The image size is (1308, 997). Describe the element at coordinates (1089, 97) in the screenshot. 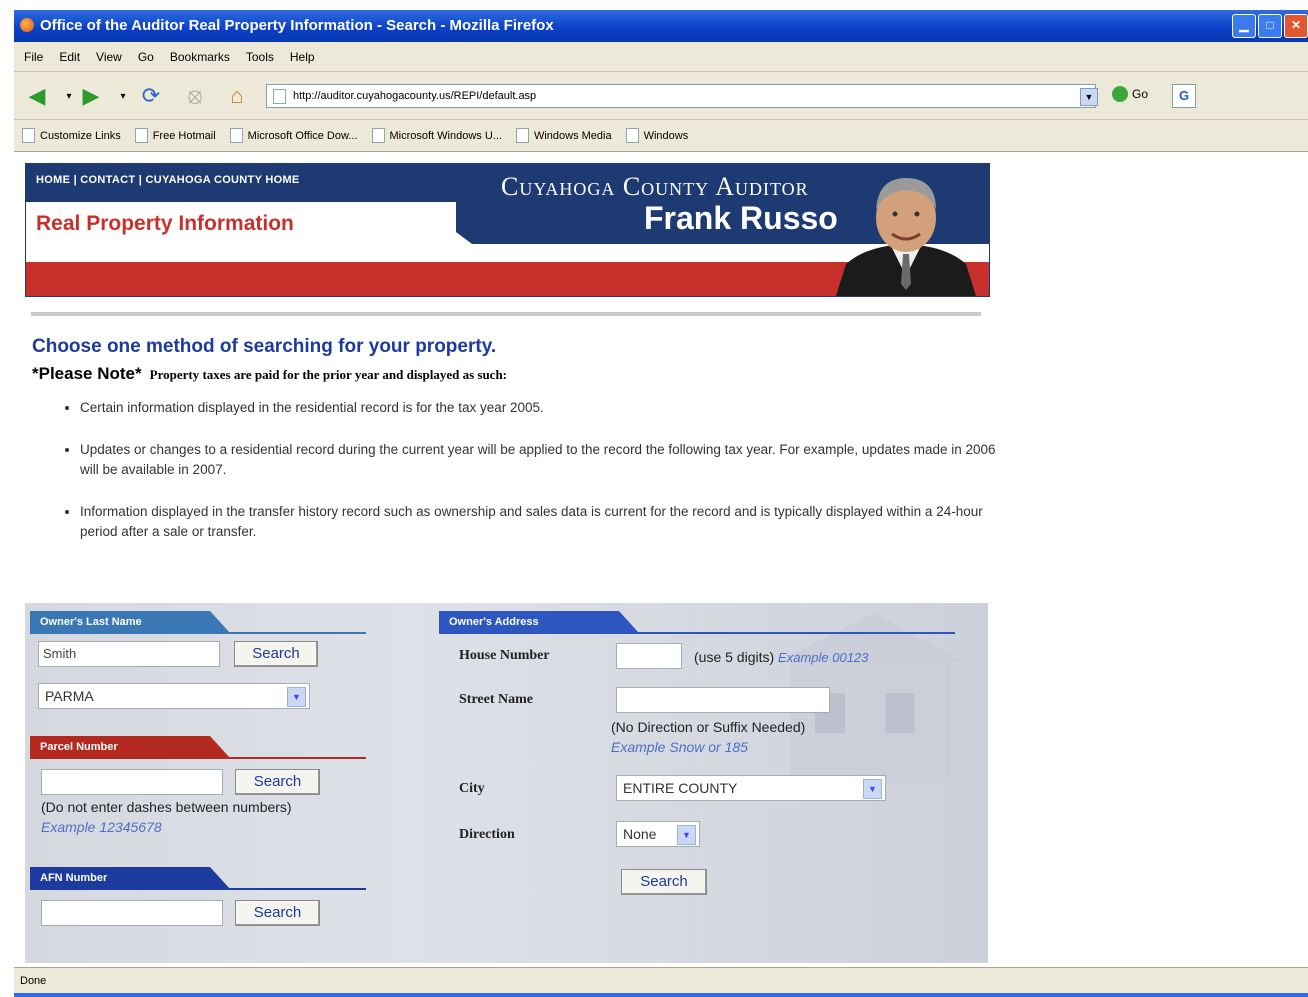

I see `address-dropdown-icon: ▼` at that location.